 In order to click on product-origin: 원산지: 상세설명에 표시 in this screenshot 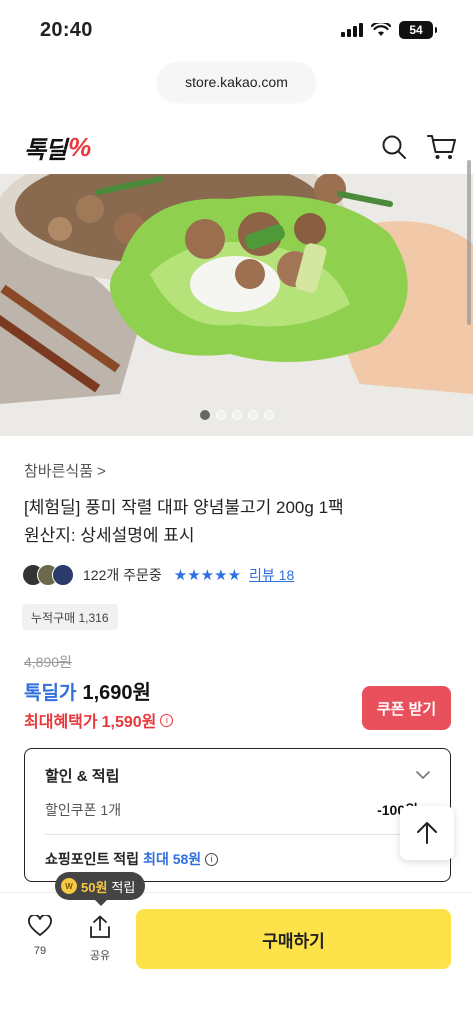, I will do `click(109, 535)`.